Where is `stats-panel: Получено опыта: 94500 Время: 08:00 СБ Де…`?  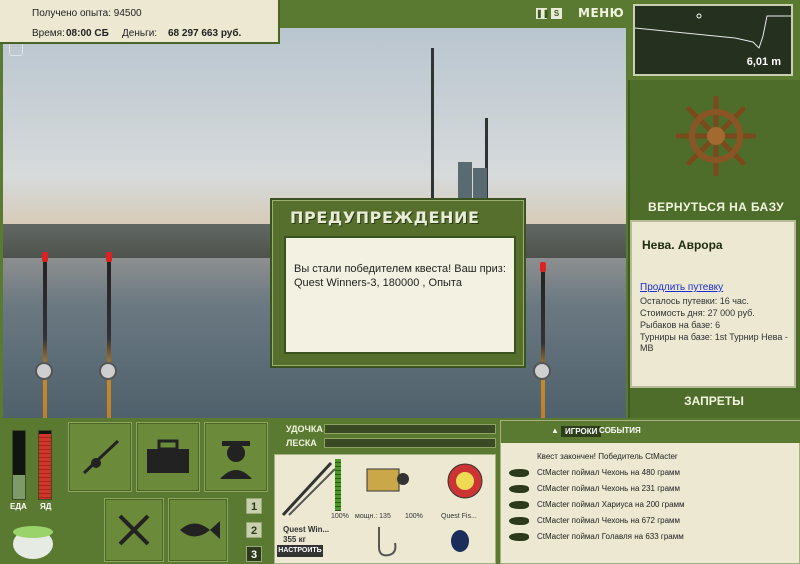 stats-panel: Получено опыта: 94500 Время: 08:00 СБ Де… is located at coordinates (140, 22).